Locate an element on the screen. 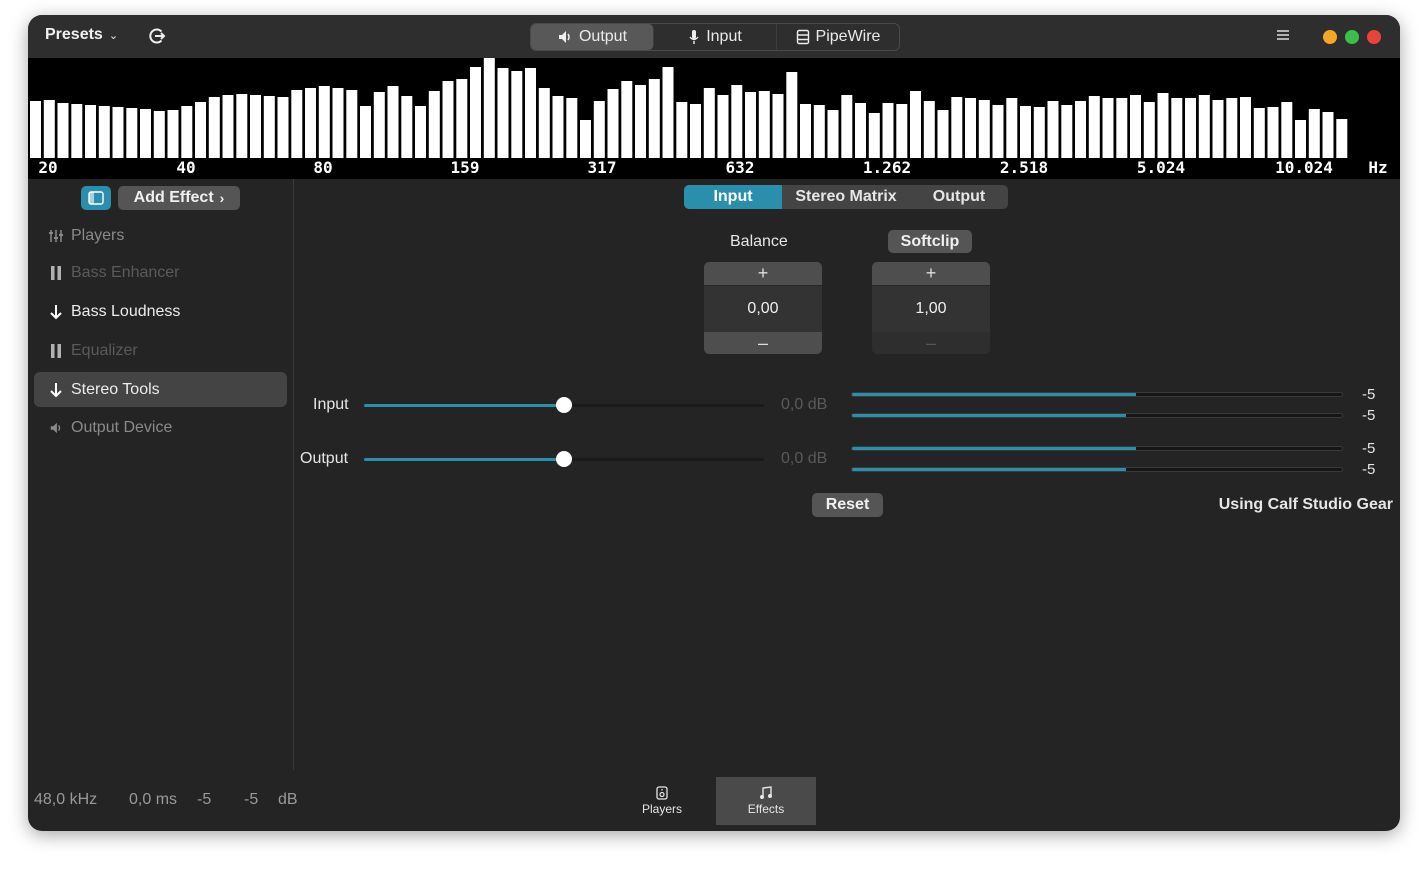 Image resolution: width=1428 pixels, height=871 pixels. balance-value: 0,00 is located at coordinates (763, 309).